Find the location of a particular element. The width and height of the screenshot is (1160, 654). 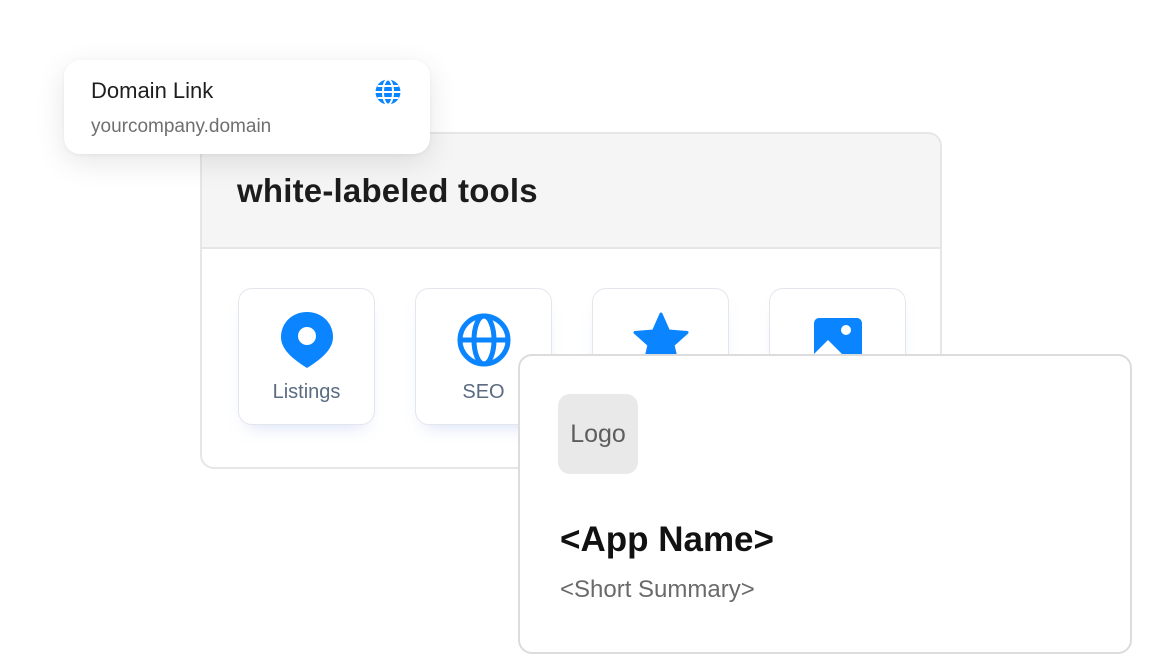

domain-link-url: yourcompany.domain is located at coordinates (181, 126).